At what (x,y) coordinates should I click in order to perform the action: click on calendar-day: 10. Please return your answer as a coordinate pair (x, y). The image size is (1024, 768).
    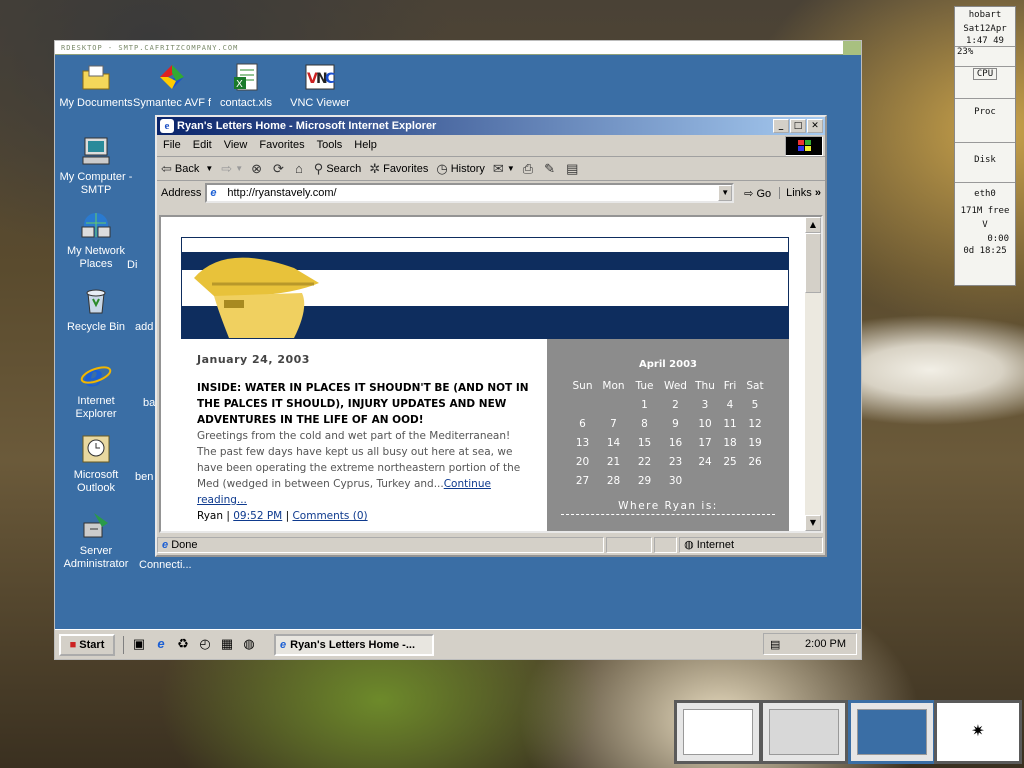
    Looking at the image, I should click on (705, 423).